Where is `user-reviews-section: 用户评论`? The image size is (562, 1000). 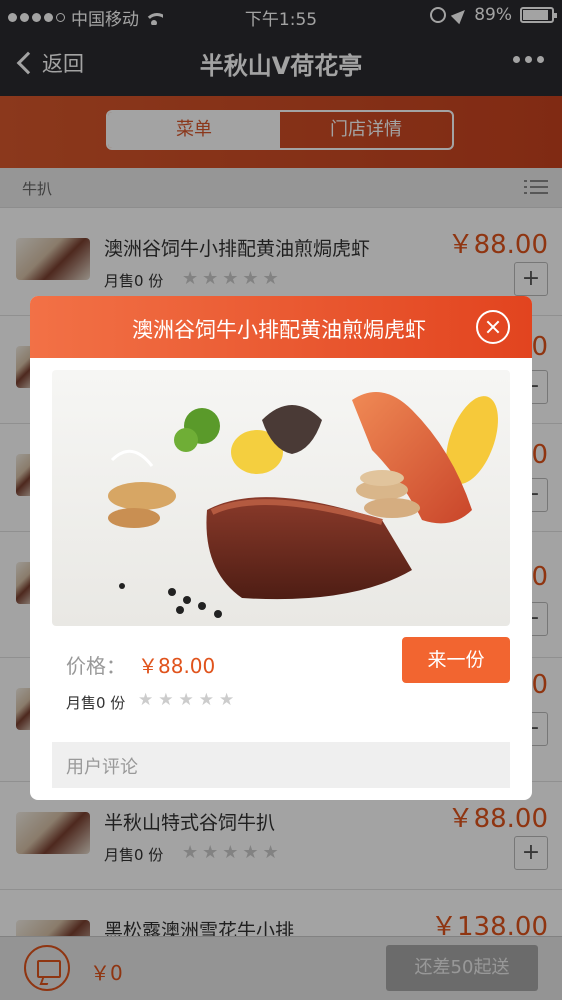
user-reviews-section: 用户评论 is located at coordinates (281, 765).